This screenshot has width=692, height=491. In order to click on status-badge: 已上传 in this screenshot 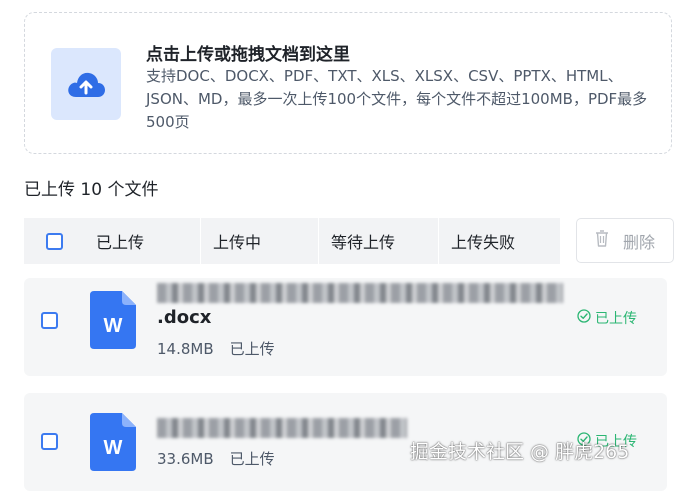, I will do `click(607, 318)`.